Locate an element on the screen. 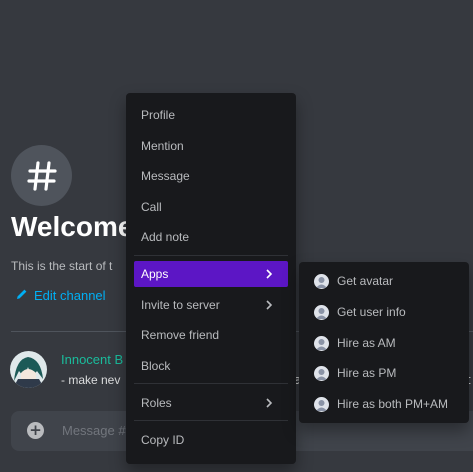  menu-item-call: Call is located at coordinates (211, 207).